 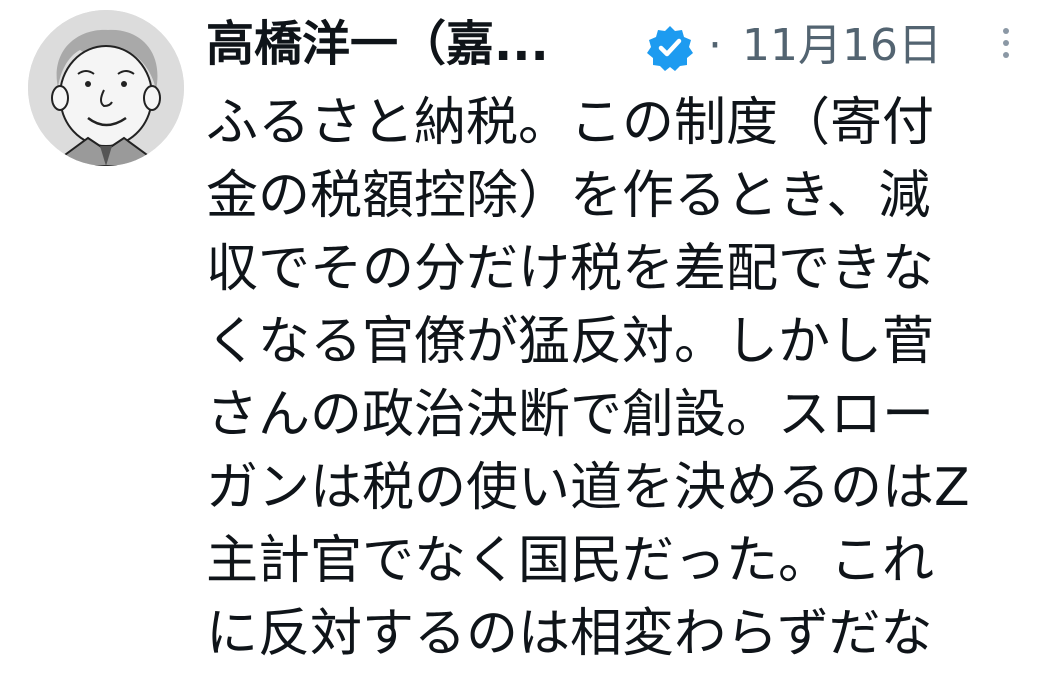 I want to click on tweet-meta: · 11月16日, so click(x=825, y=46).